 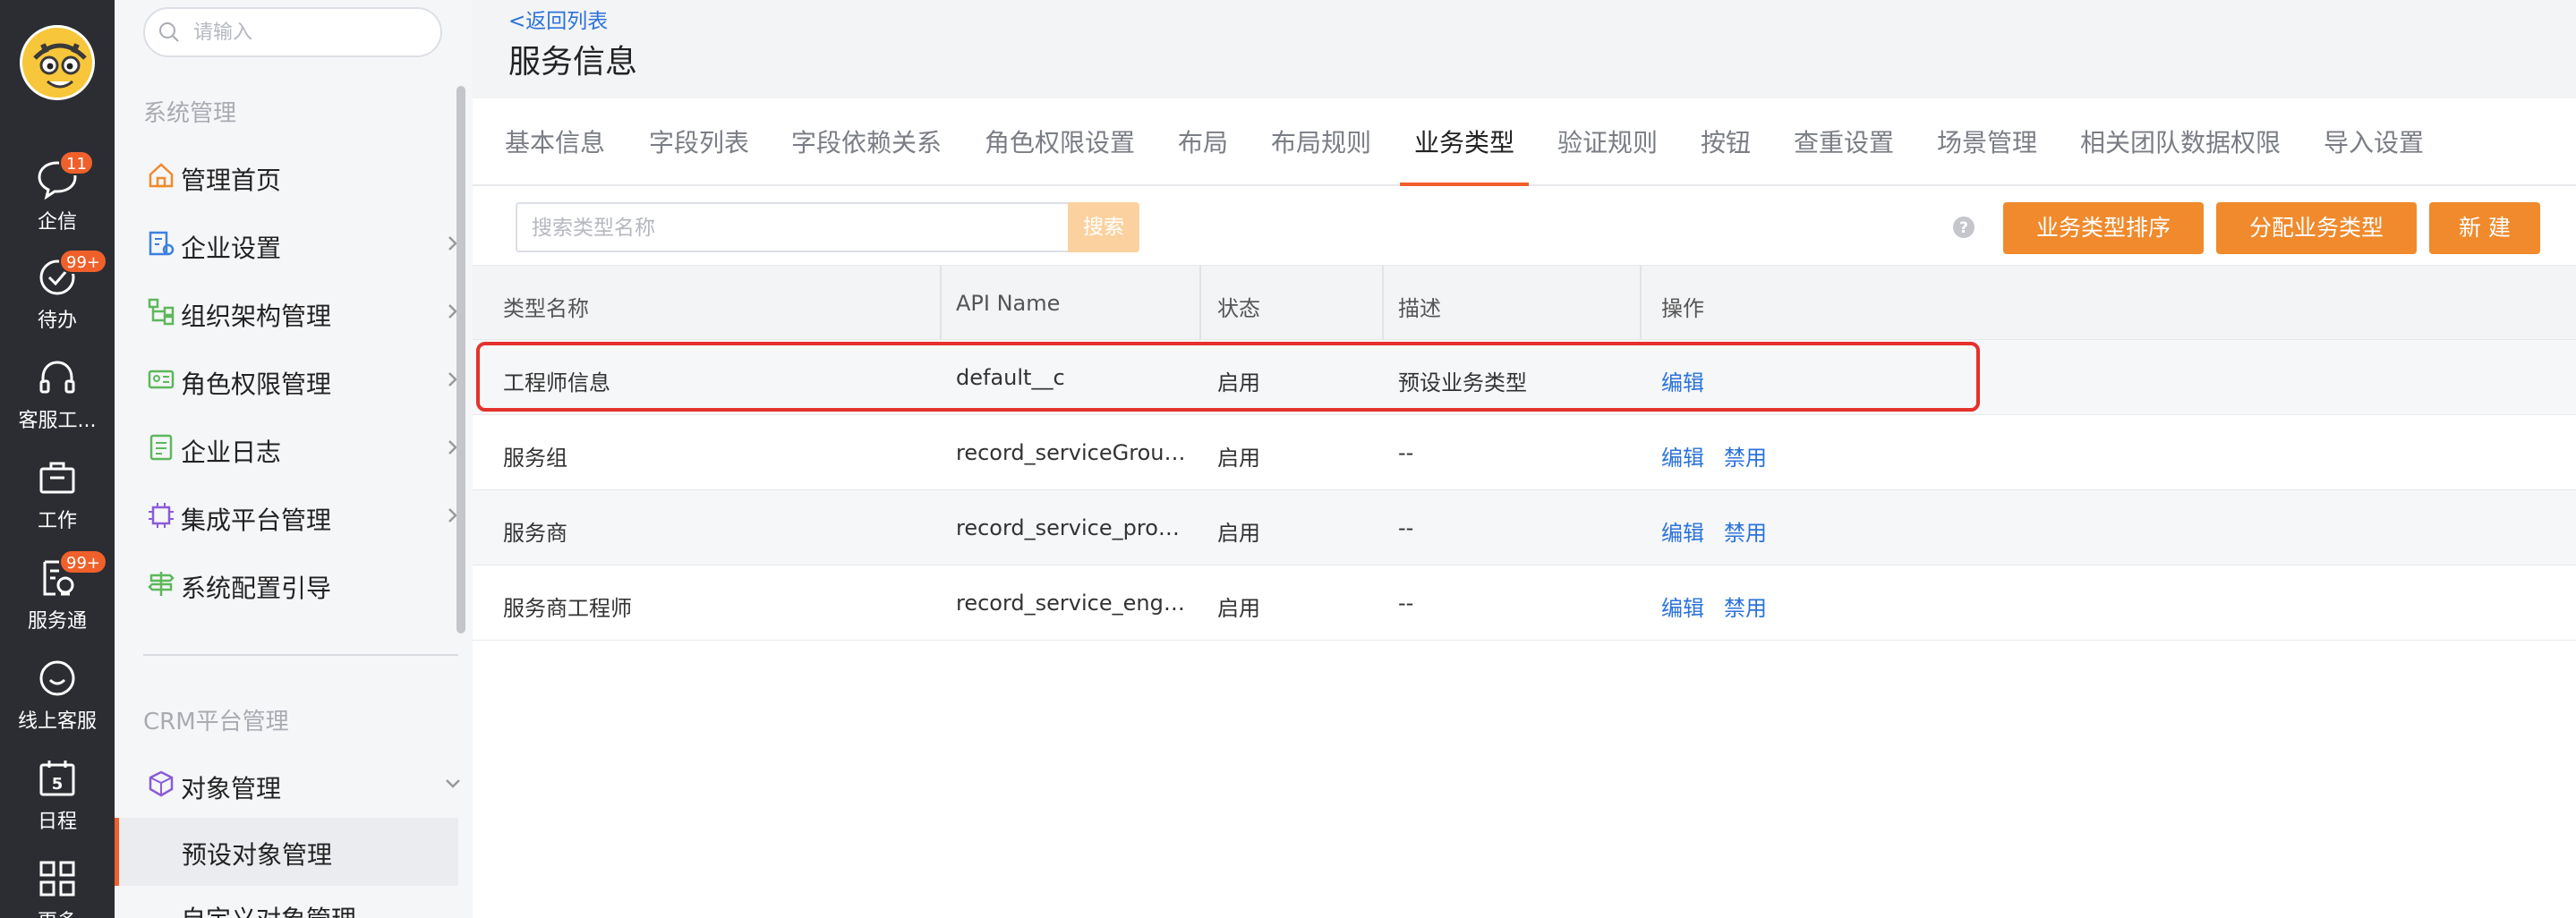 I want to click on sidebar-item-label: 企业日志, so click(x=231, y=452).